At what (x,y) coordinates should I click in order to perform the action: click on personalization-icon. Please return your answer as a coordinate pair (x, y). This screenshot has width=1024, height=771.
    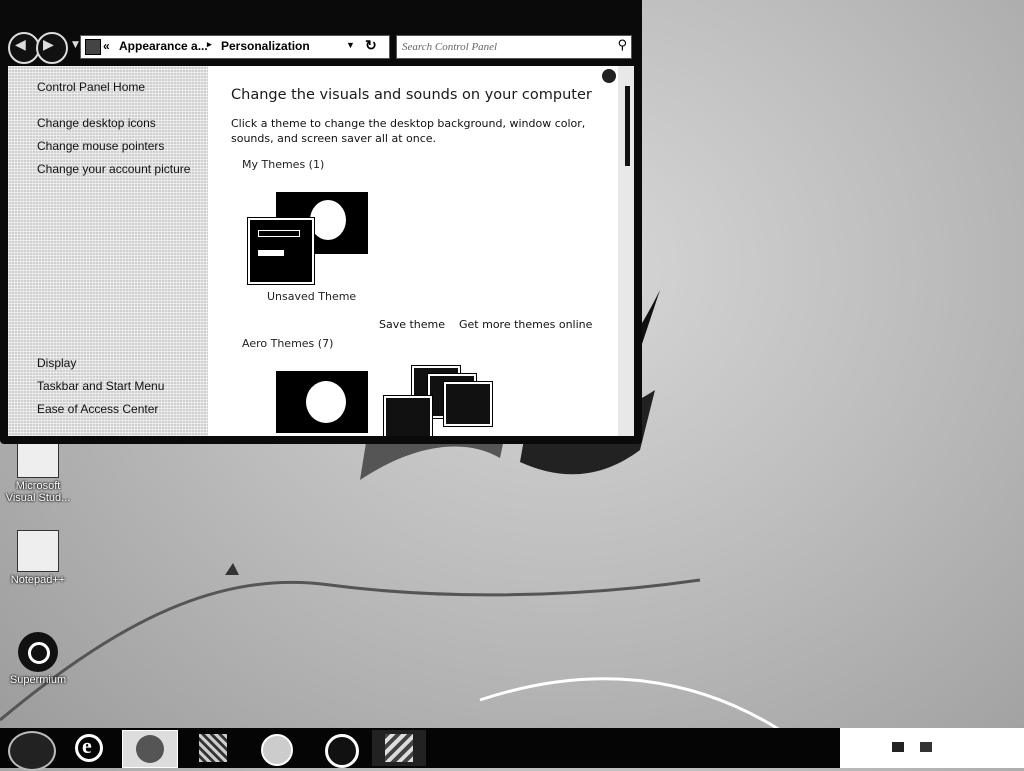
    Looking at the image, I should click on (150, 749).